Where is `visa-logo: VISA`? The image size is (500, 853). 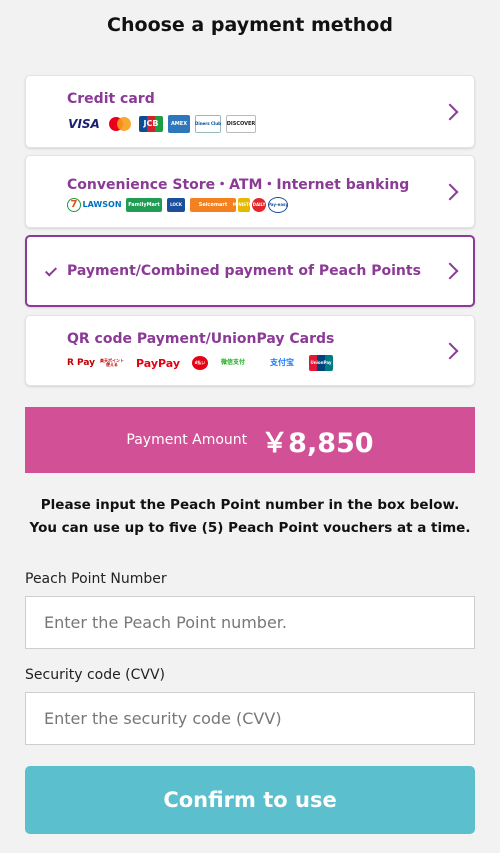
visa-logo: VISA is located at coordinates (84, 124).